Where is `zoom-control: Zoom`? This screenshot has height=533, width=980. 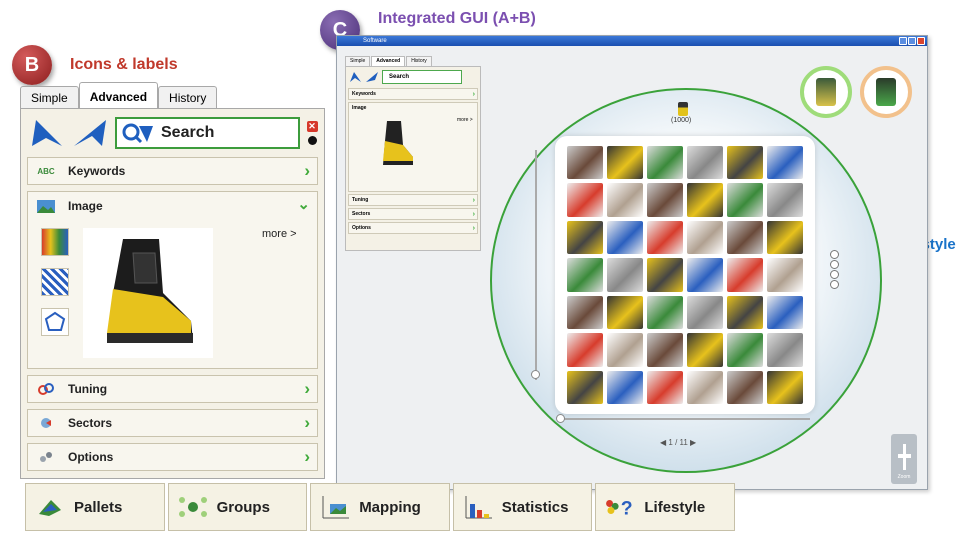
zoom-control: Zoom is located at coordinates (904, 459).